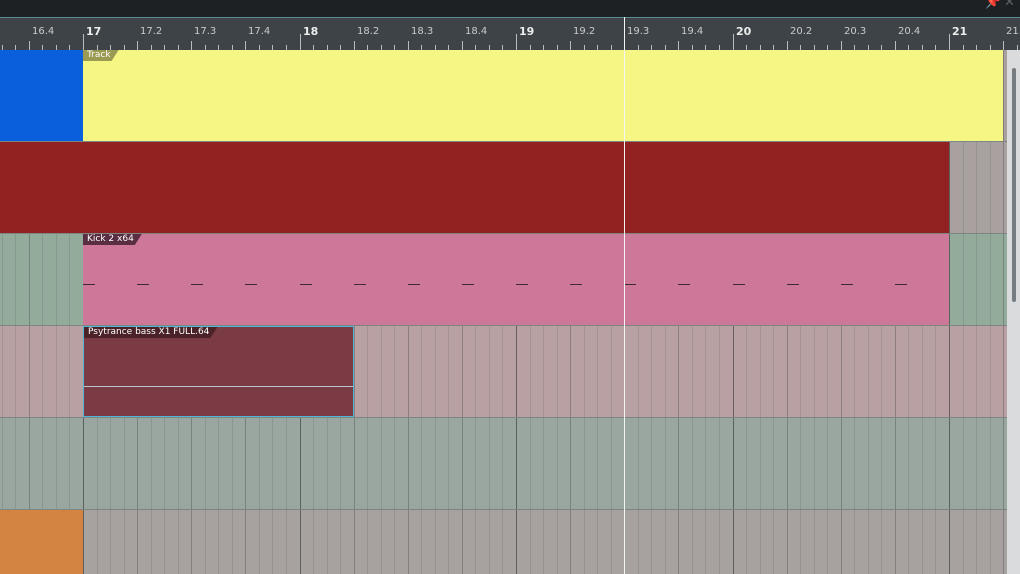  Describe the element at coordinates (1014, 185) in the screenshot. I see `scrollbar-thumb` at that location.